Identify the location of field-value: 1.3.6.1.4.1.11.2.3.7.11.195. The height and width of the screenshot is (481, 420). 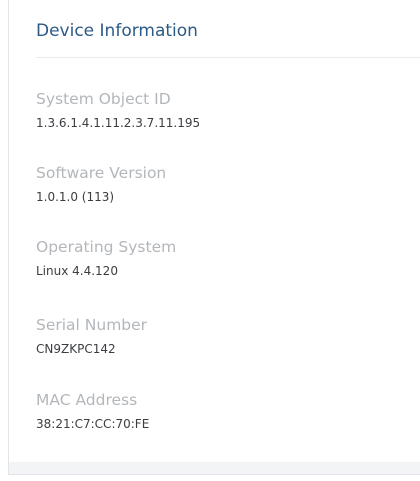
(118, 123).